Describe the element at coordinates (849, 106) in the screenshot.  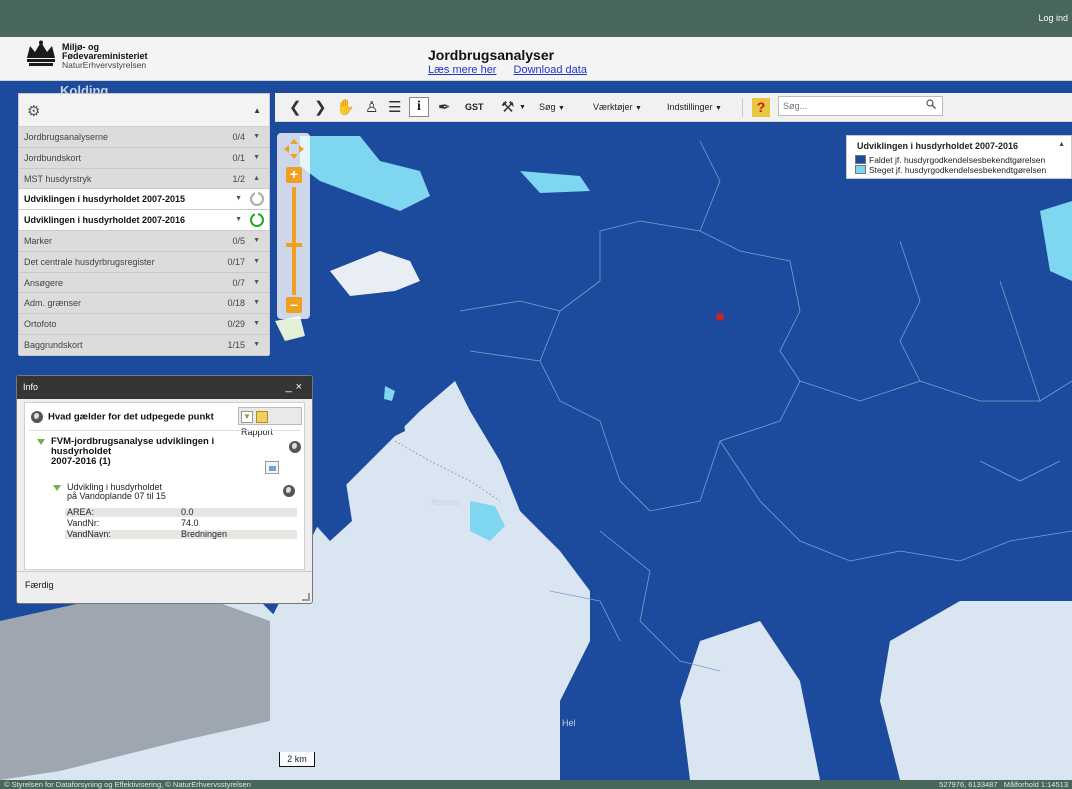
I see `search-input` at that location.